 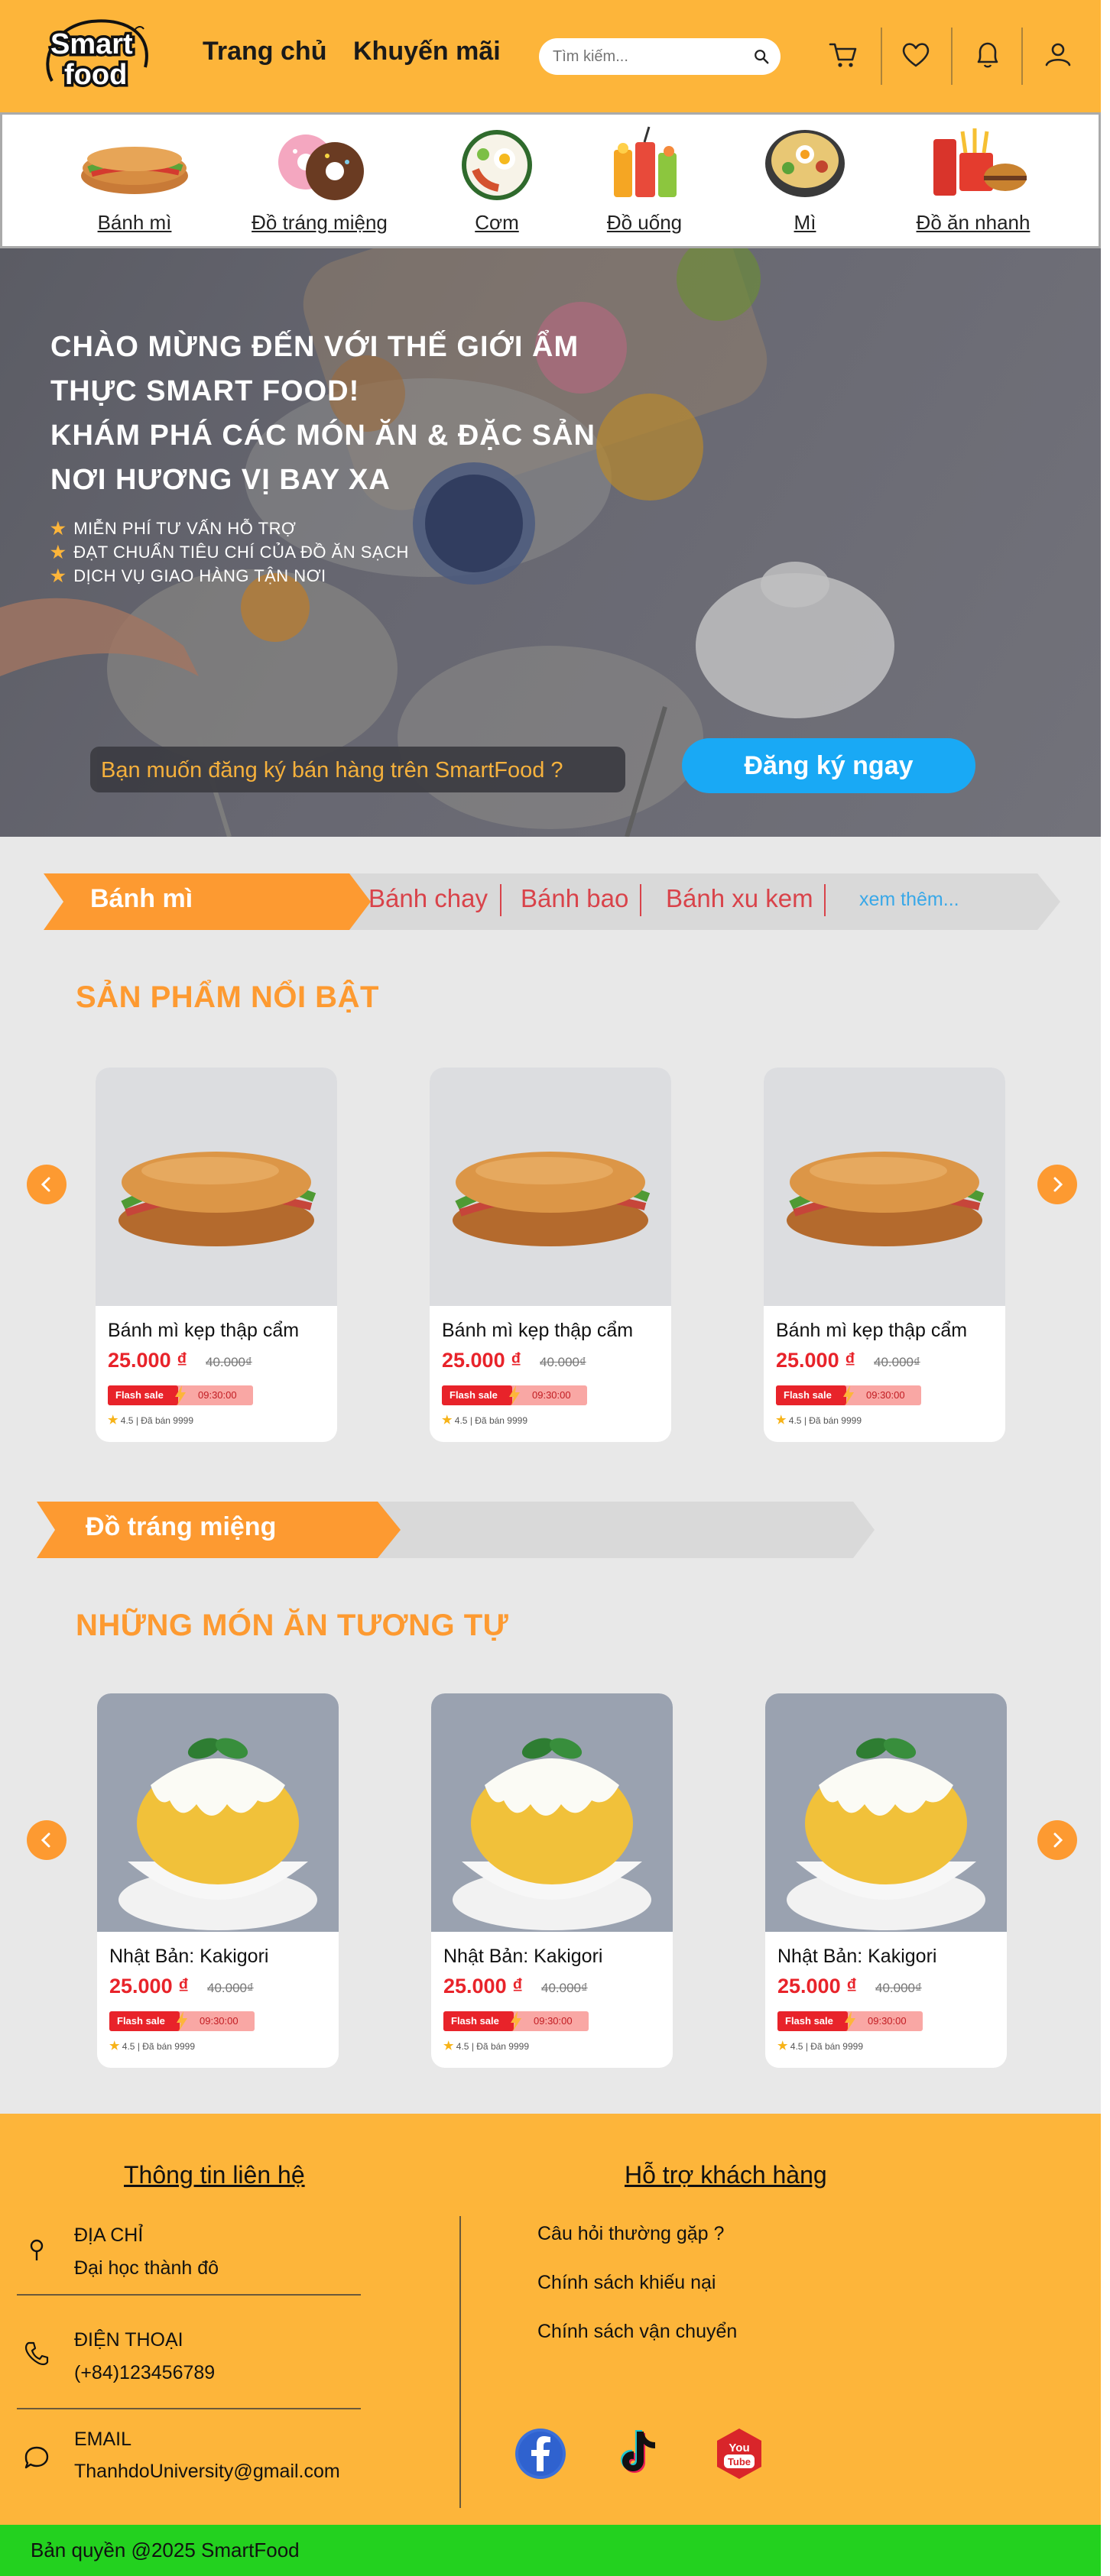 What do you see at coordinates (1058, 55) in the screenshot?
I see `user-icon` at bounding box center [1058, 55].